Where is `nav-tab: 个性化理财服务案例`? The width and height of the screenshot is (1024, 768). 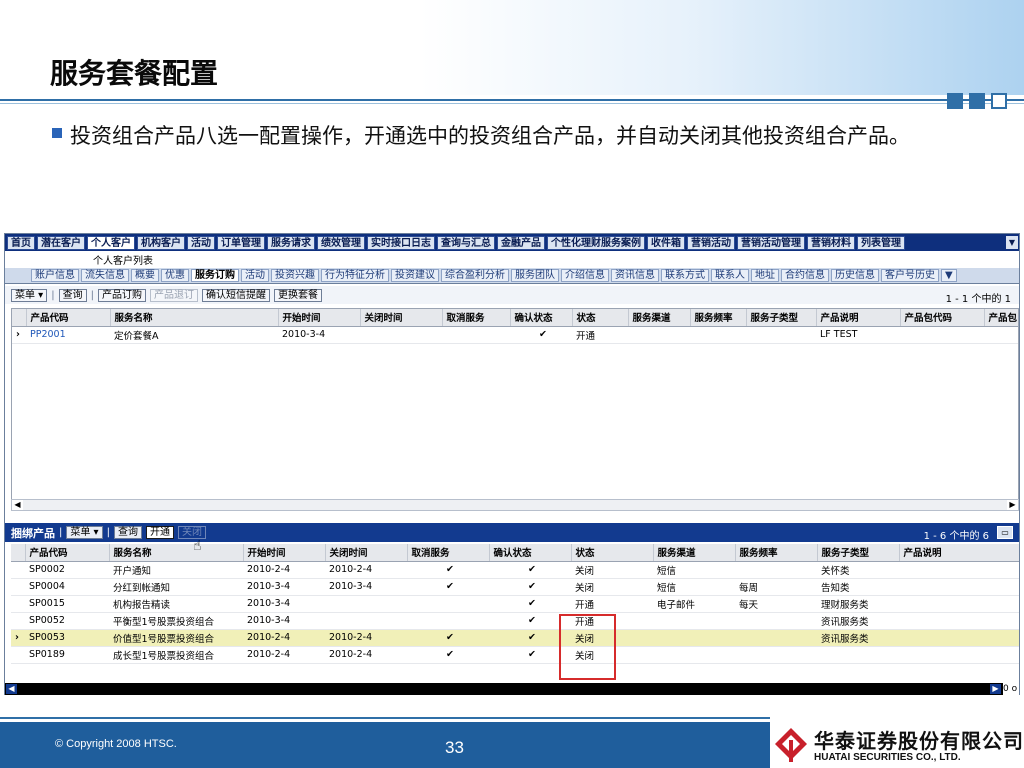
nav-tab: 个性化理财服务案例 is located at coordinates (596, 242).